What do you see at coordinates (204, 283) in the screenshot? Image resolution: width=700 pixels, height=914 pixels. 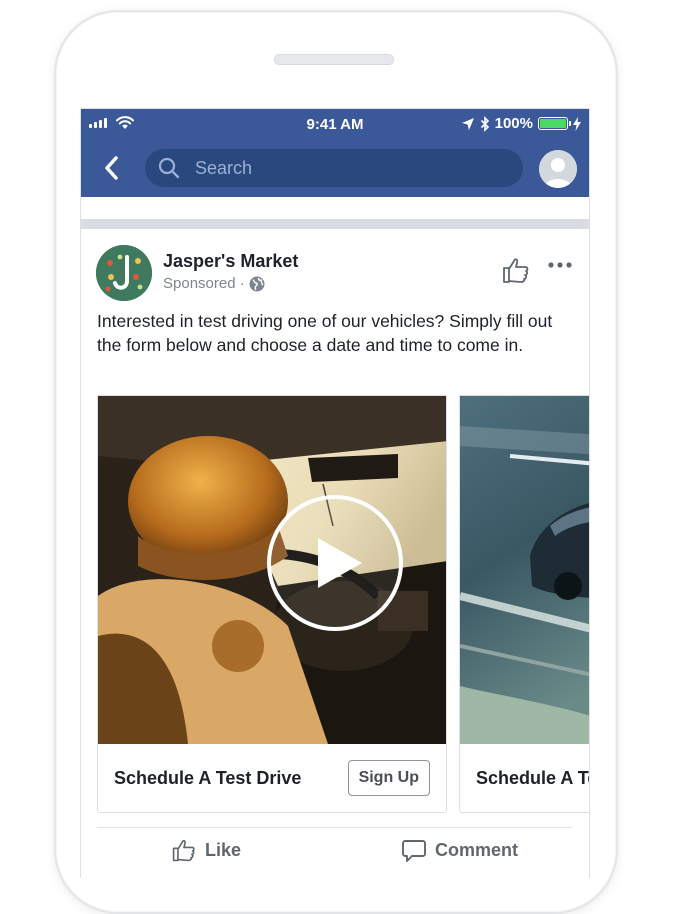 I see `sponsored-label: Sponsored ·` at bounding box center [204, 283].